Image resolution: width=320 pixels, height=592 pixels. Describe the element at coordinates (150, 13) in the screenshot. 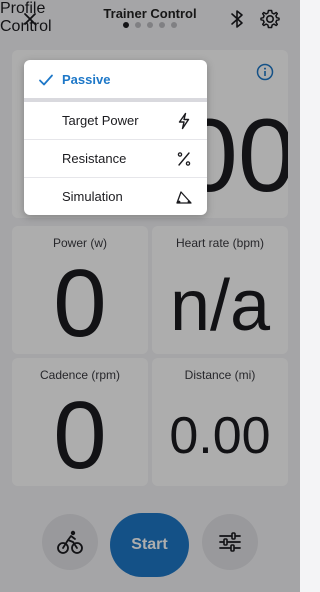

I see `page-title: Trainer Control` at that location.